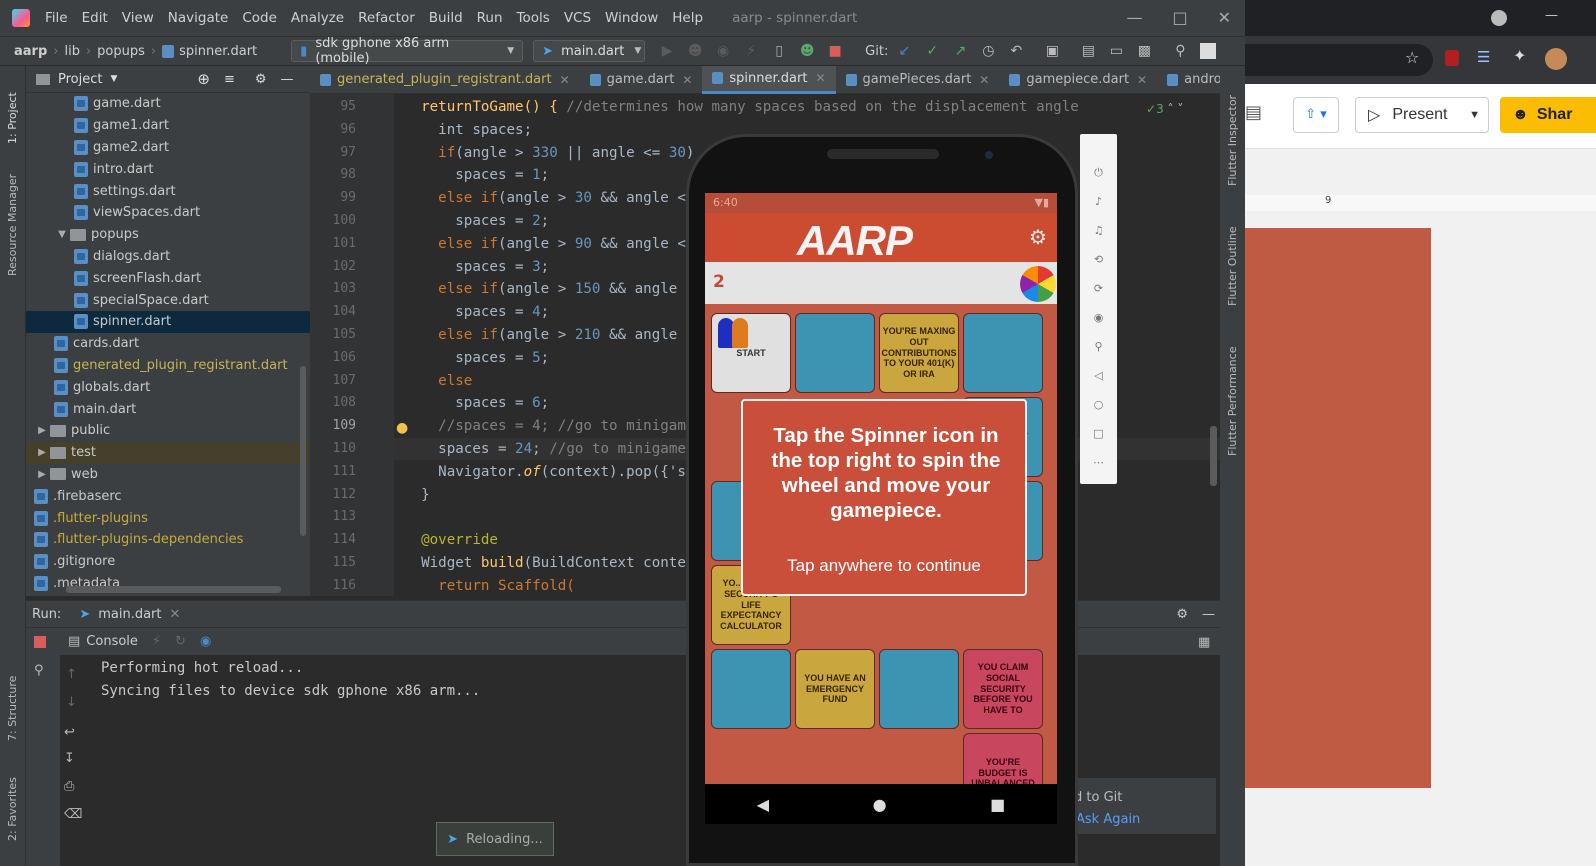 The height and width of the screenshot is (866, 1596). I want to click on volume-up-icon: ♪, so click(1098, 201).